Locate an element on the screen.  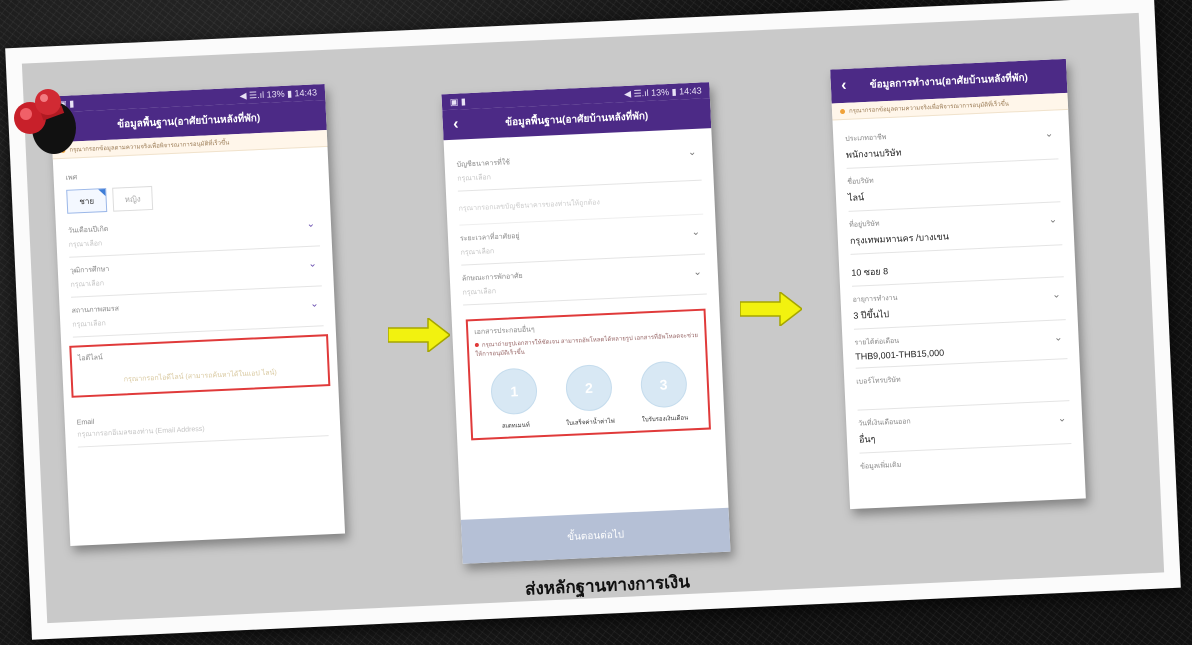
pushpin-icon is located at coordinates (45, 121).